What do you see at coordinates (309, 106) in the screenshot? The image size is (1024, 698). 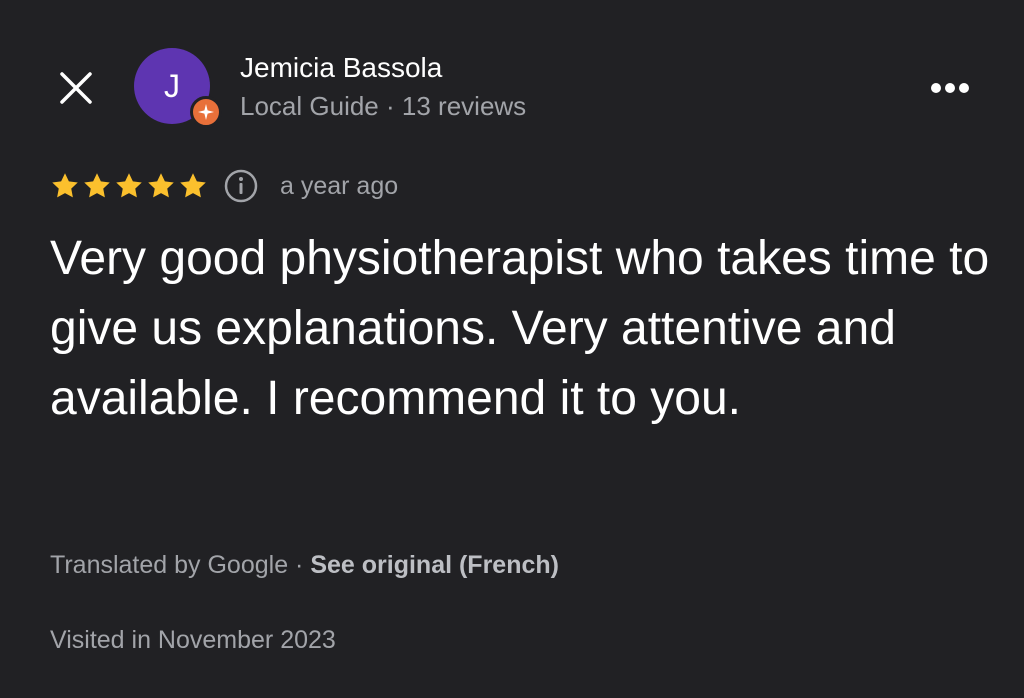 I see `author-role: Local Guide` at bounding box center [309, 106].